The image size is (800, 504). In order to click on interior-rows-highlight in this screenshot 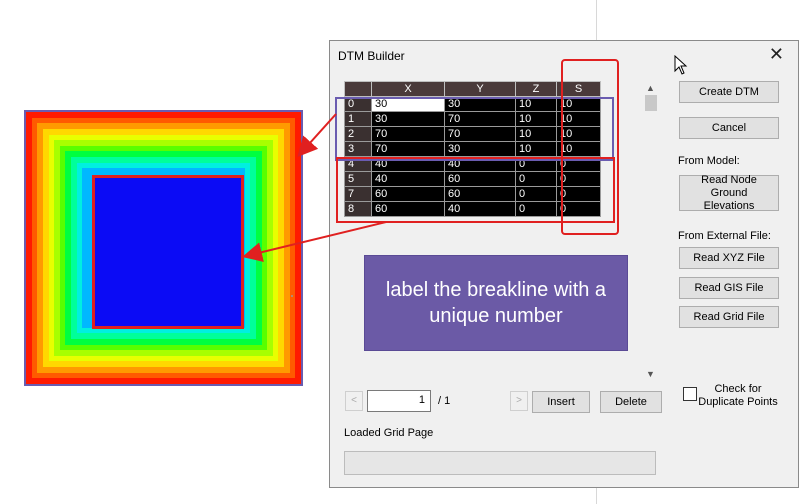, I will do `click(475, 190)`.